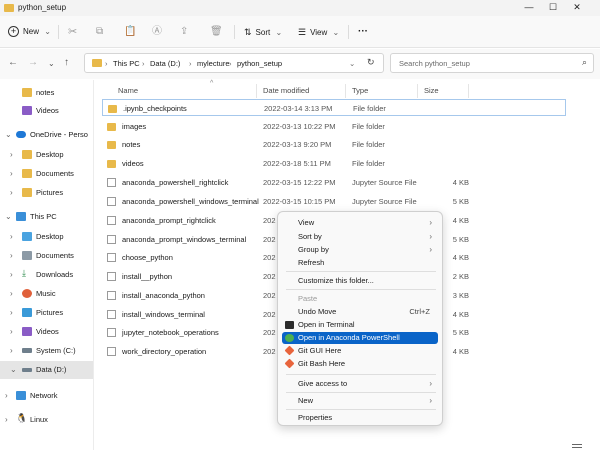 The width and height of the screenshot is (600, 450). What do you see at coordinates (577, 8) in the screenshot?
I see `close-button: ✕` at bounding box center [577, 8].